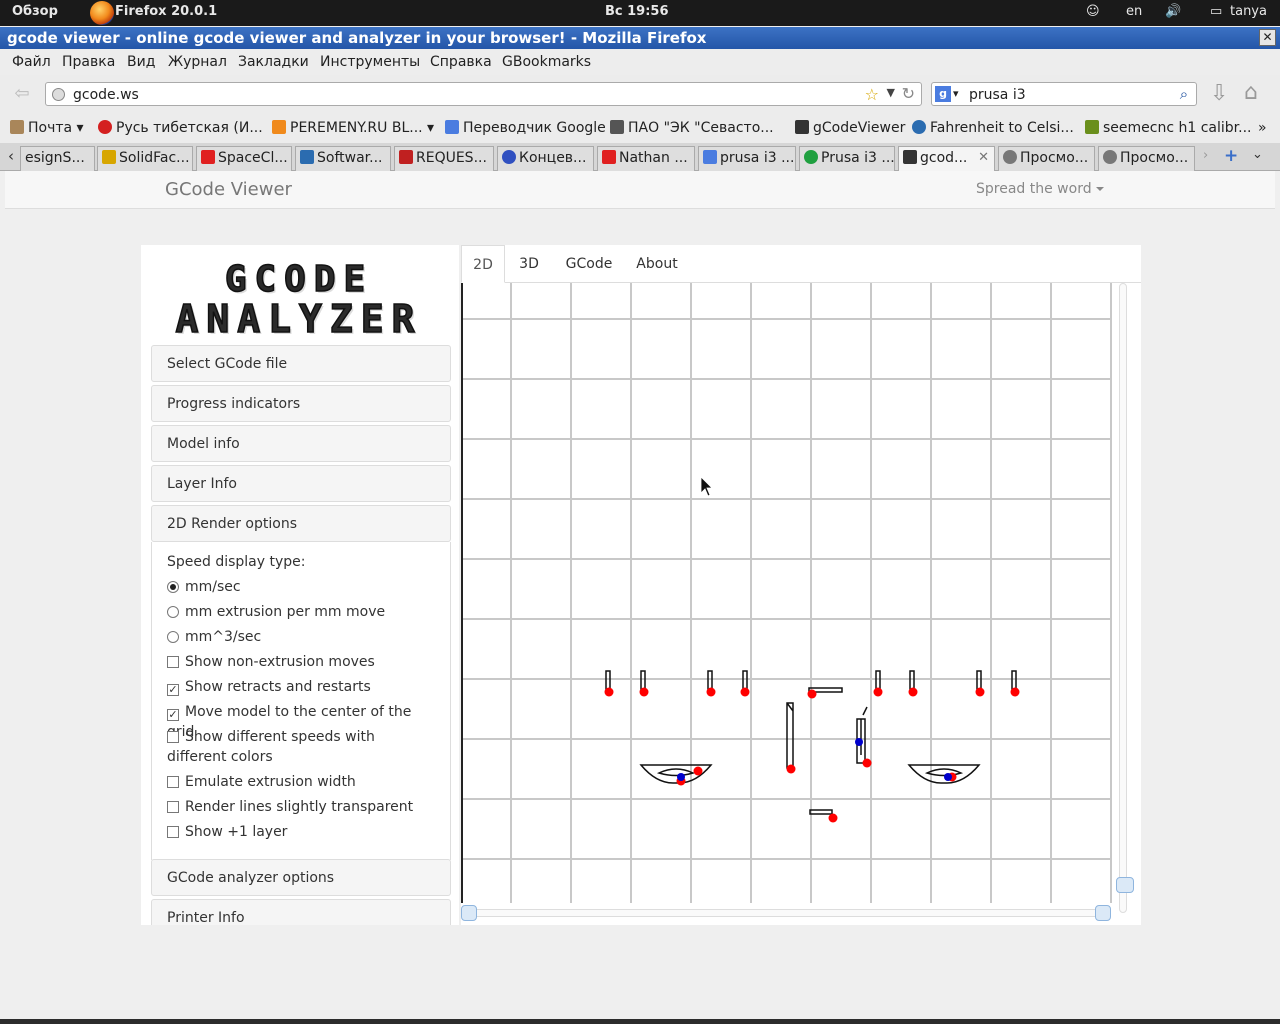 This screenshot has width=1280, height=1024. What do you see at coordinates (301, 443) in the screenshot?
I see `accordion-model-info: Model info` at bounding box center [301, 443].